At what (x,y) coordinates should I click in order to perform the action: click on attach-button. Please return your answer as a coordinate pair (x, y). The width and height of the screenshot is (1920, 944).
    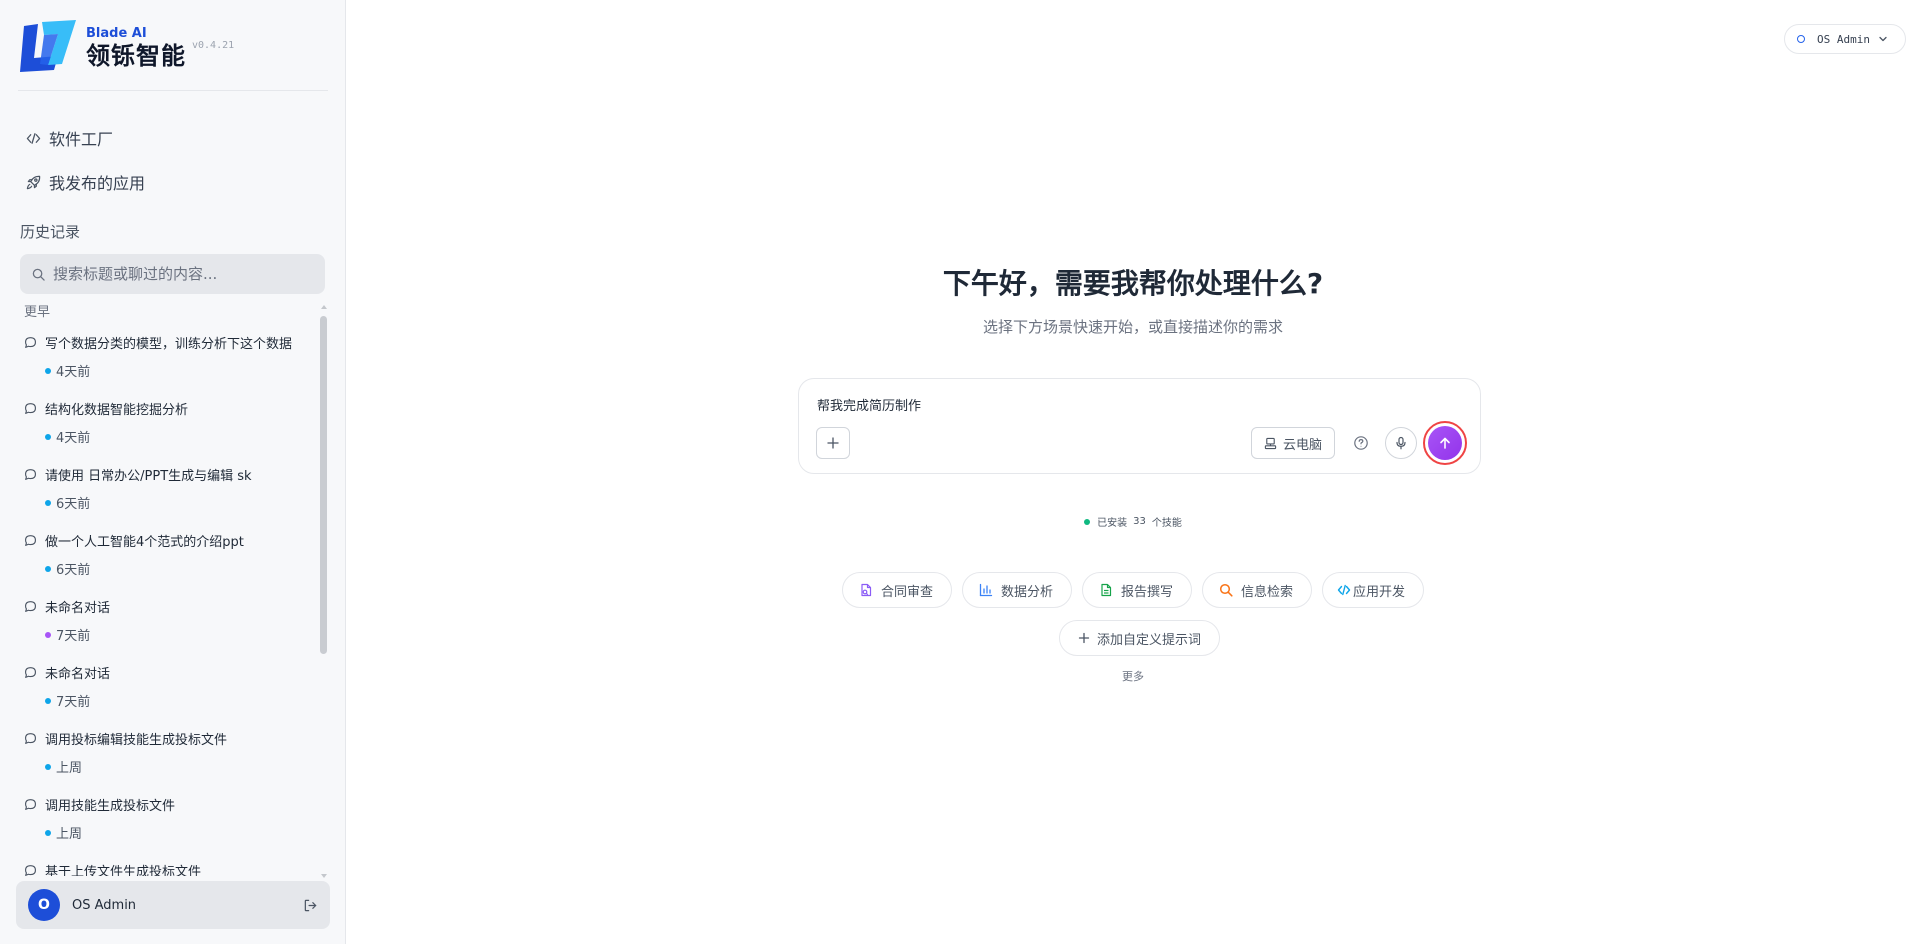
    Looking at the image, I should click on (833, 443).